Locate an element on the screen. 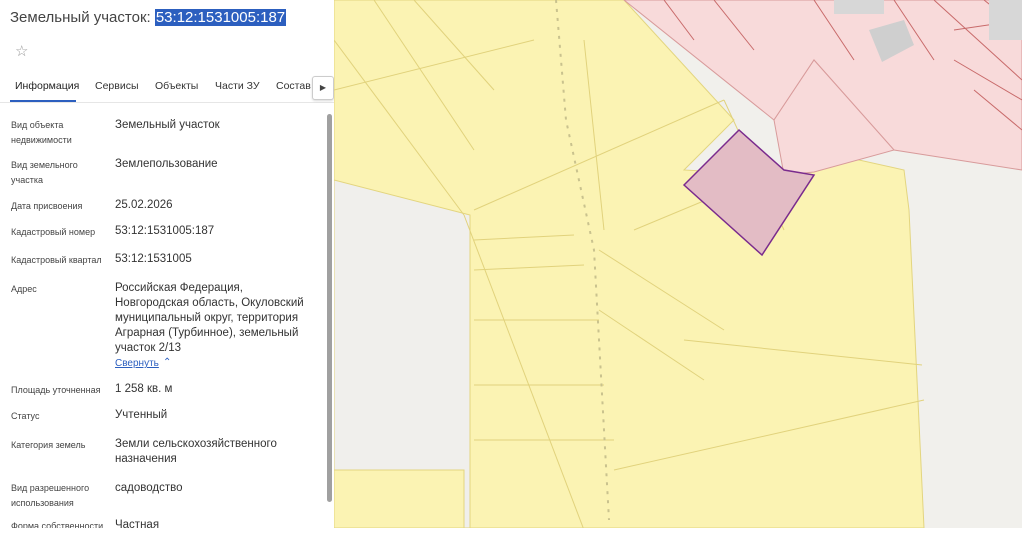 The image size is (1022, 533). tab-objects: Объекты is located at coordinates (176, 86).